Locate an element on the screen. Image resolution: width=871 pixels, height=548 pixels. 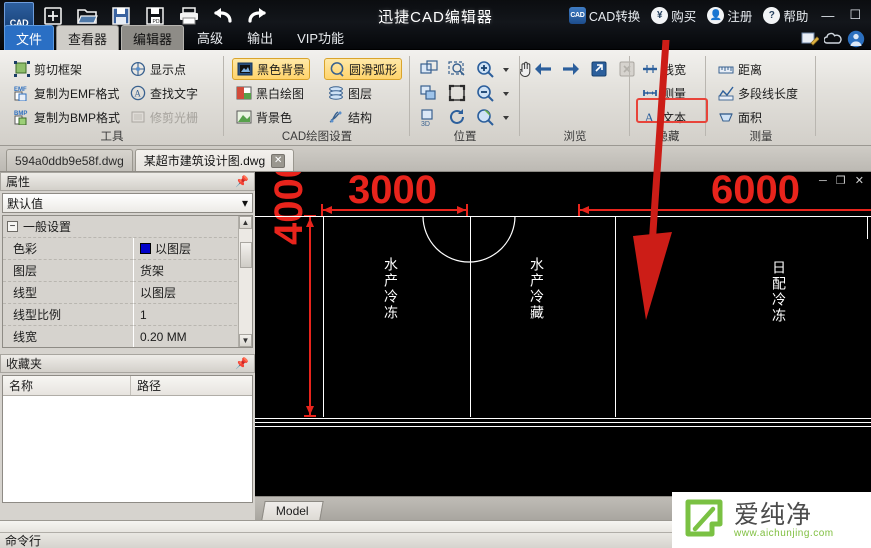
layers-button: 图层 is located at coordinates (363, 93).